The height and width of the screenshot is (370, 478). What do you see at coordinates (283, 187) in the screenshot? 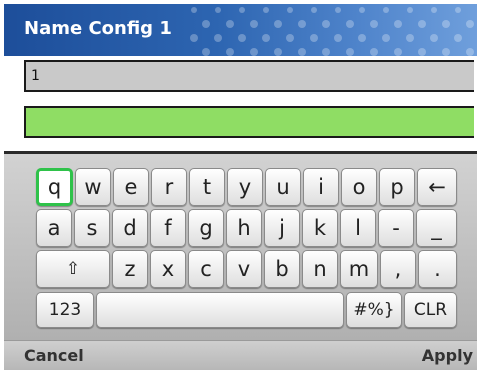
I see `key-u: u` at bounding box center [283, 187].